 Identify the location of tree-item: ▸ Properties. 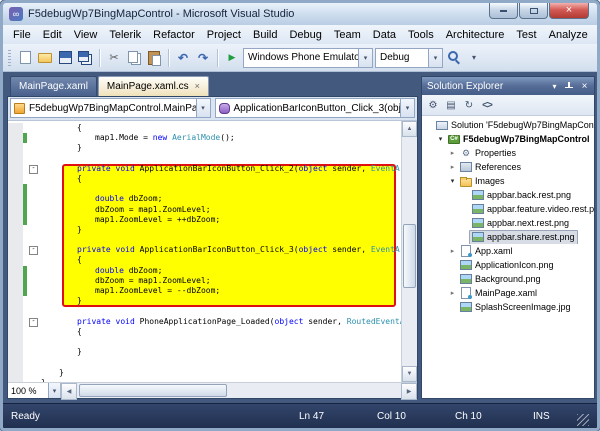
(508, 153).